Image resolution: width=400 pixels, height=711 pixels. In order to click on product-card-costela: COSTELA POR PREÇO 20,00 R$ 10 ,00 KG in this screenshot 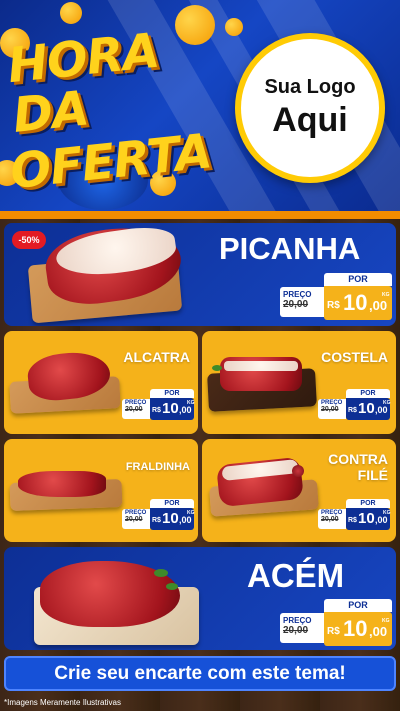, I will do `click(299, 382)`.